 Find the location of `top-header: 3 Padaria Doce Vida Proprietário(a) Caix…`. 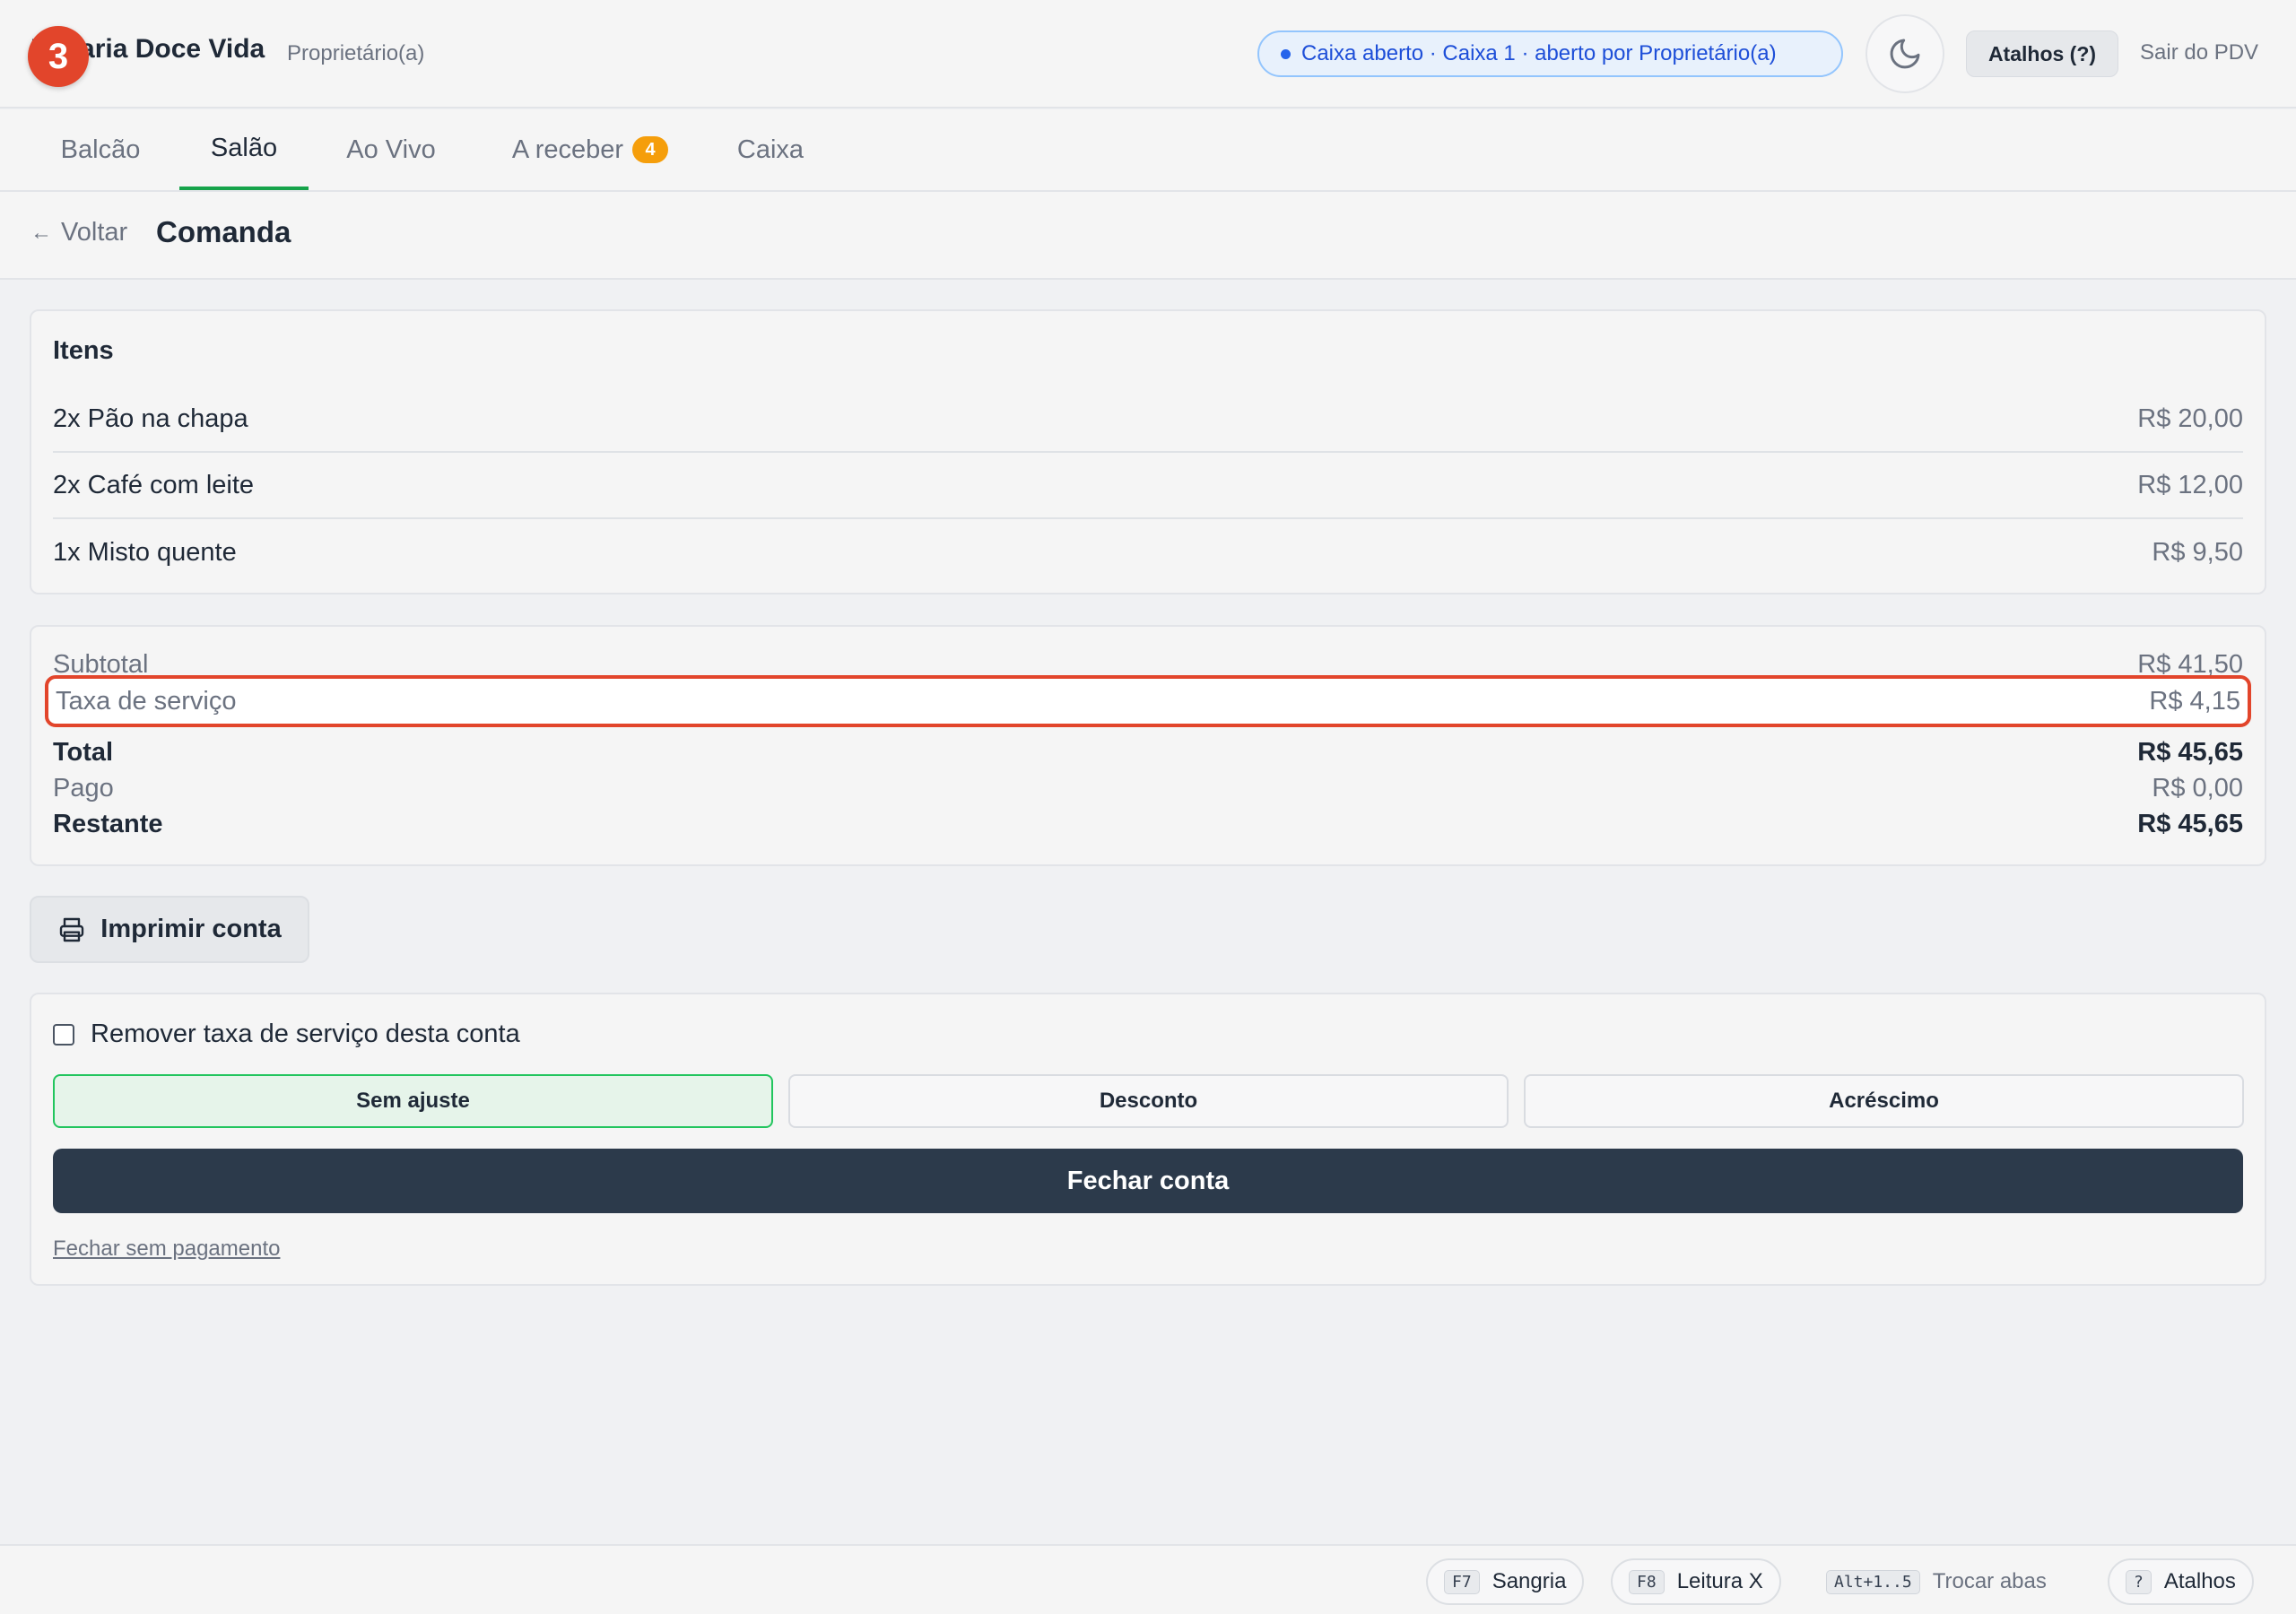

top-header: 3 Padaria Doce Vida Proprietário(a) Caix… is located at coordinates (1148, 54).